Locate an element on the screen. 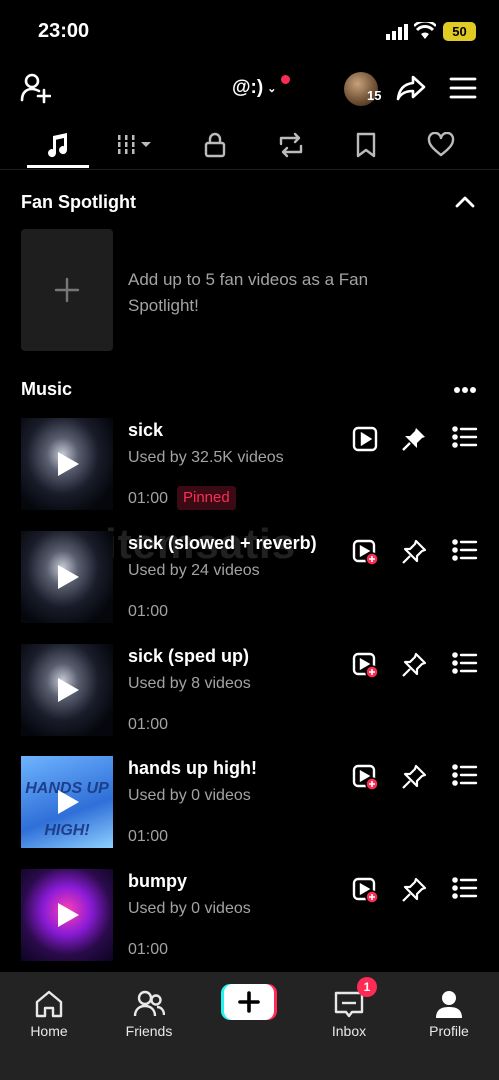 The image size is (499, 1080). music-section-title: Music is located at coordinates (47, 389).